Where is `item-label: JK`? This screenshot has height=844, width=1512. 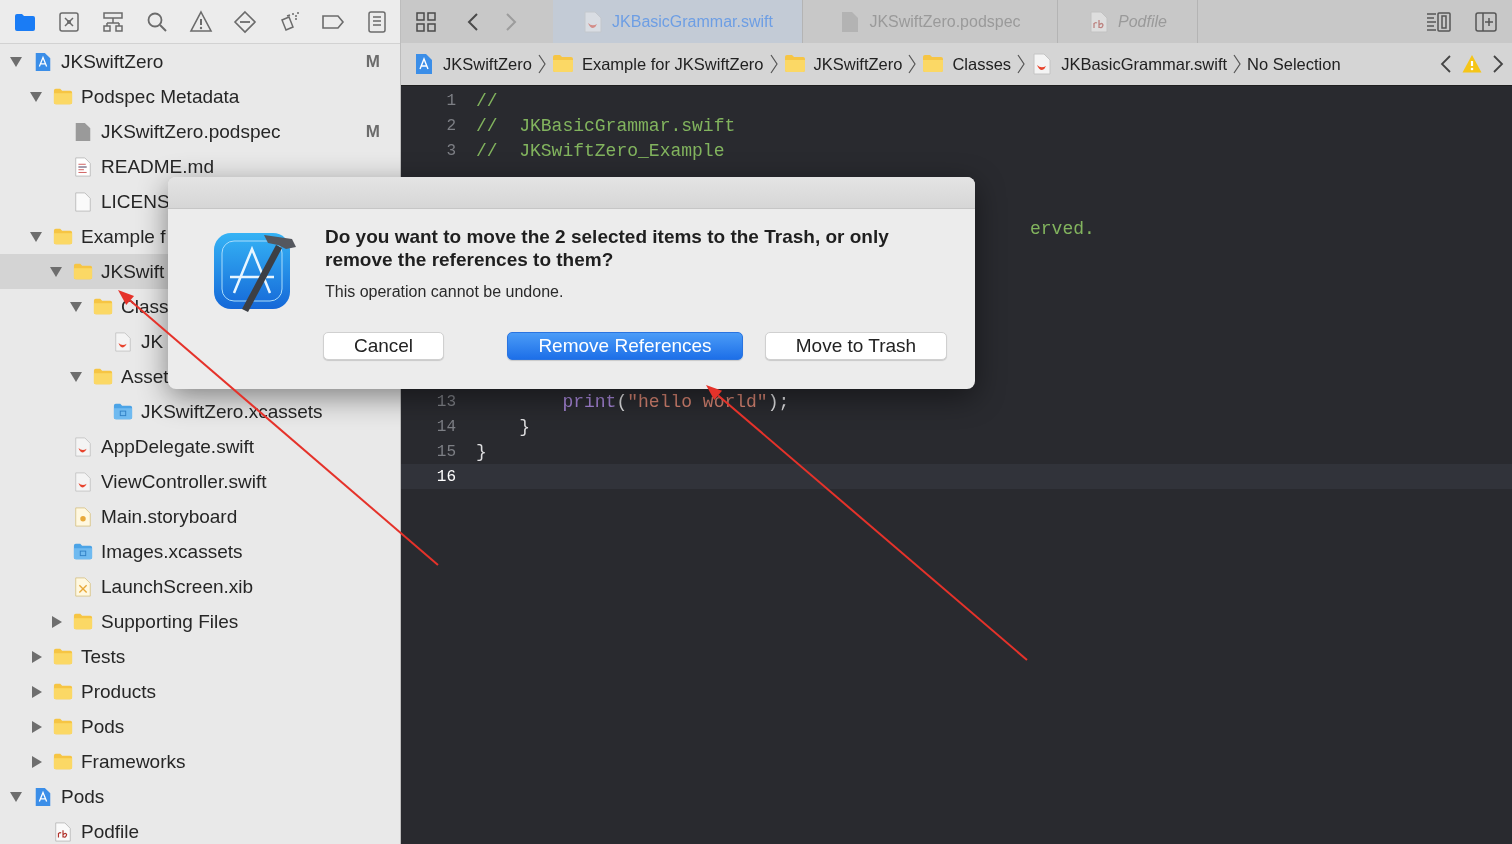 item-label: JK is located at coordinates (152, 341).